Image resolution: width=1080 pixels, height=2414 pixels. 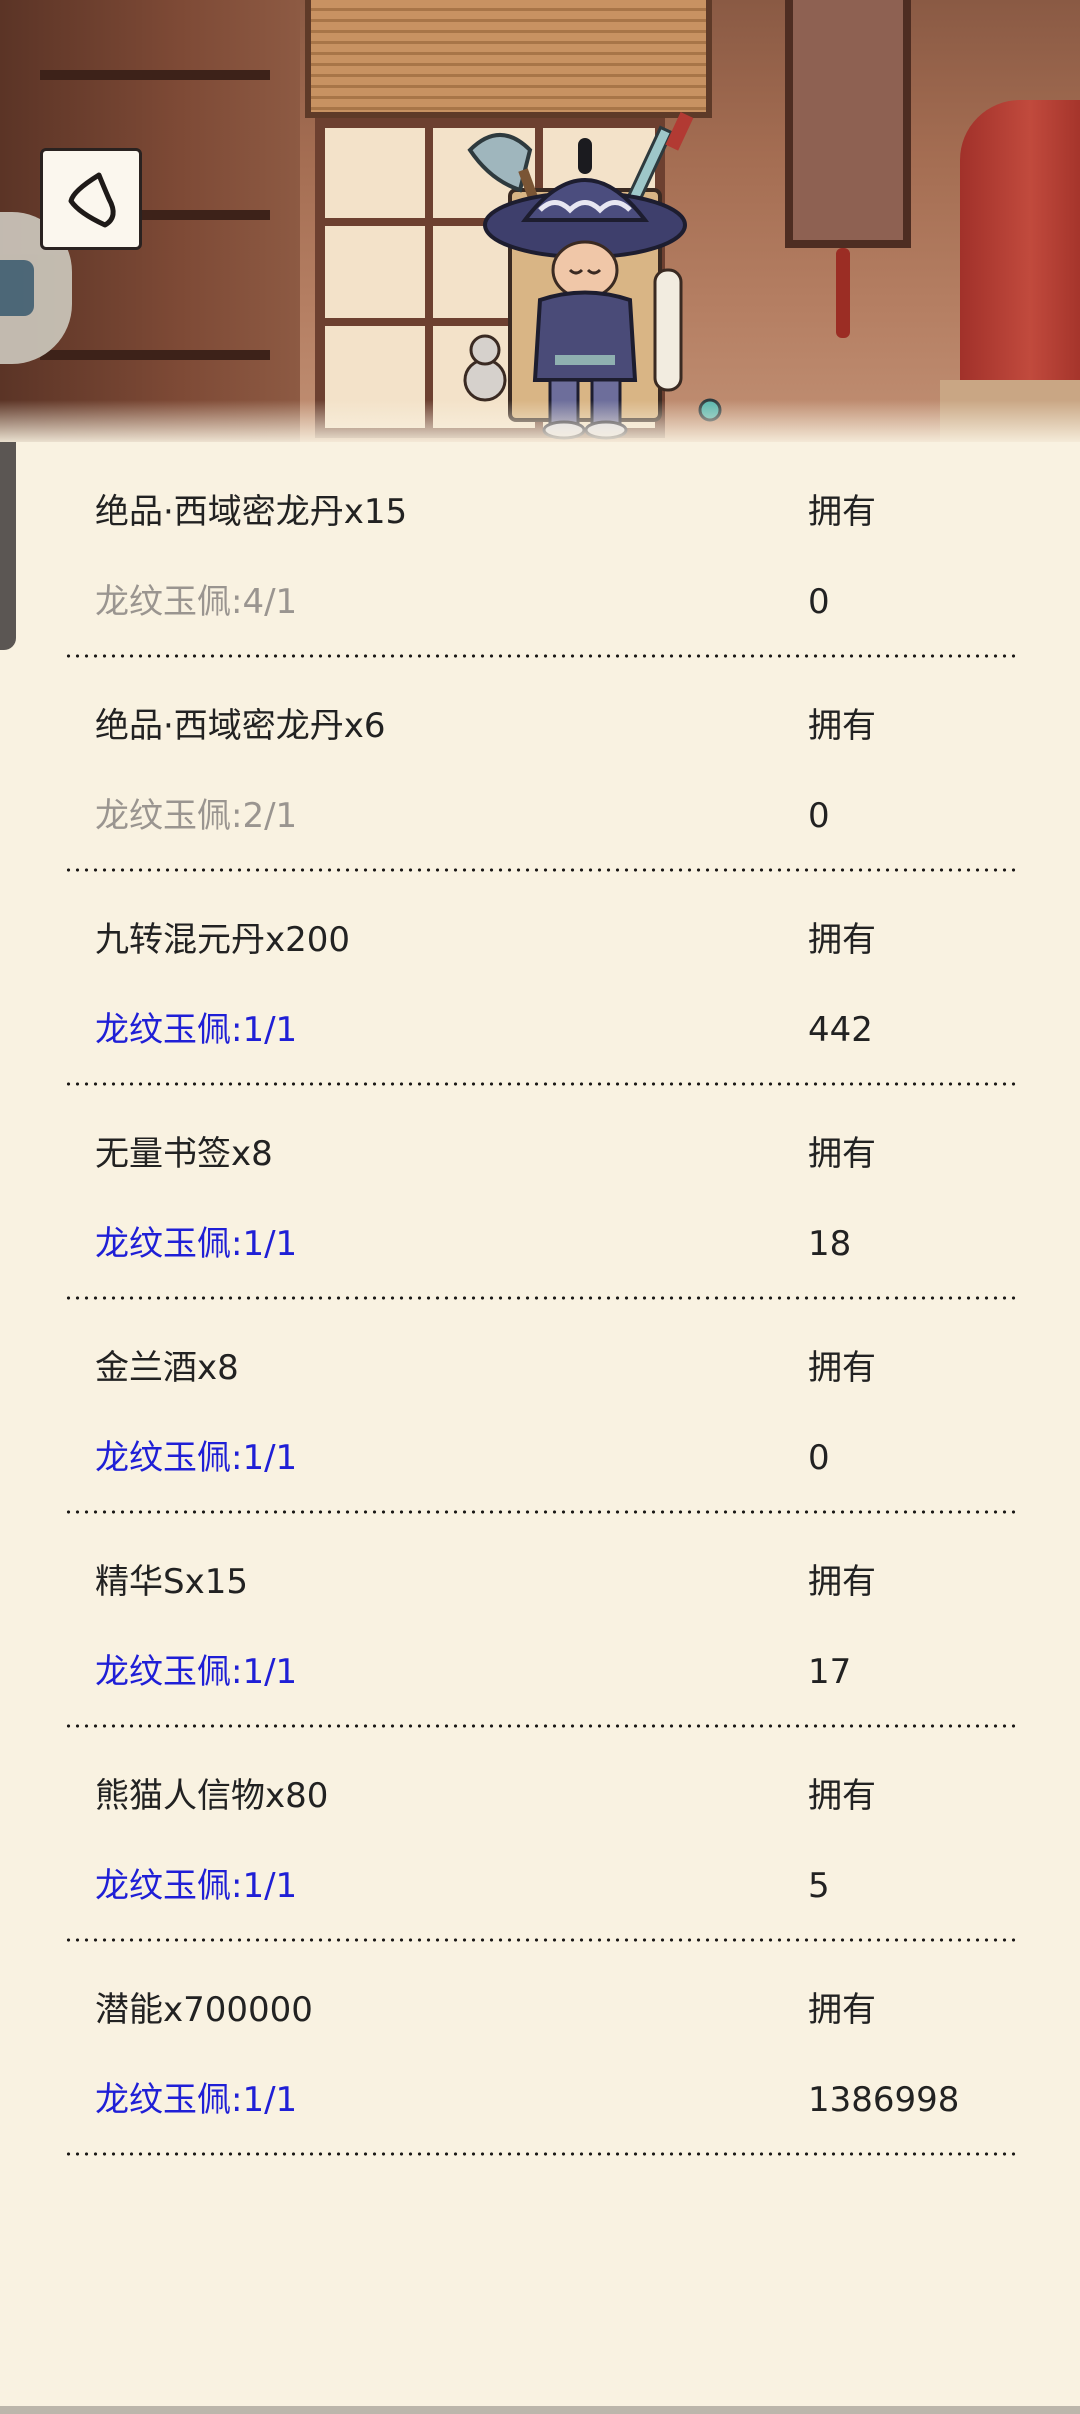 I want to click on header-fade, so click(x=540, y=421).